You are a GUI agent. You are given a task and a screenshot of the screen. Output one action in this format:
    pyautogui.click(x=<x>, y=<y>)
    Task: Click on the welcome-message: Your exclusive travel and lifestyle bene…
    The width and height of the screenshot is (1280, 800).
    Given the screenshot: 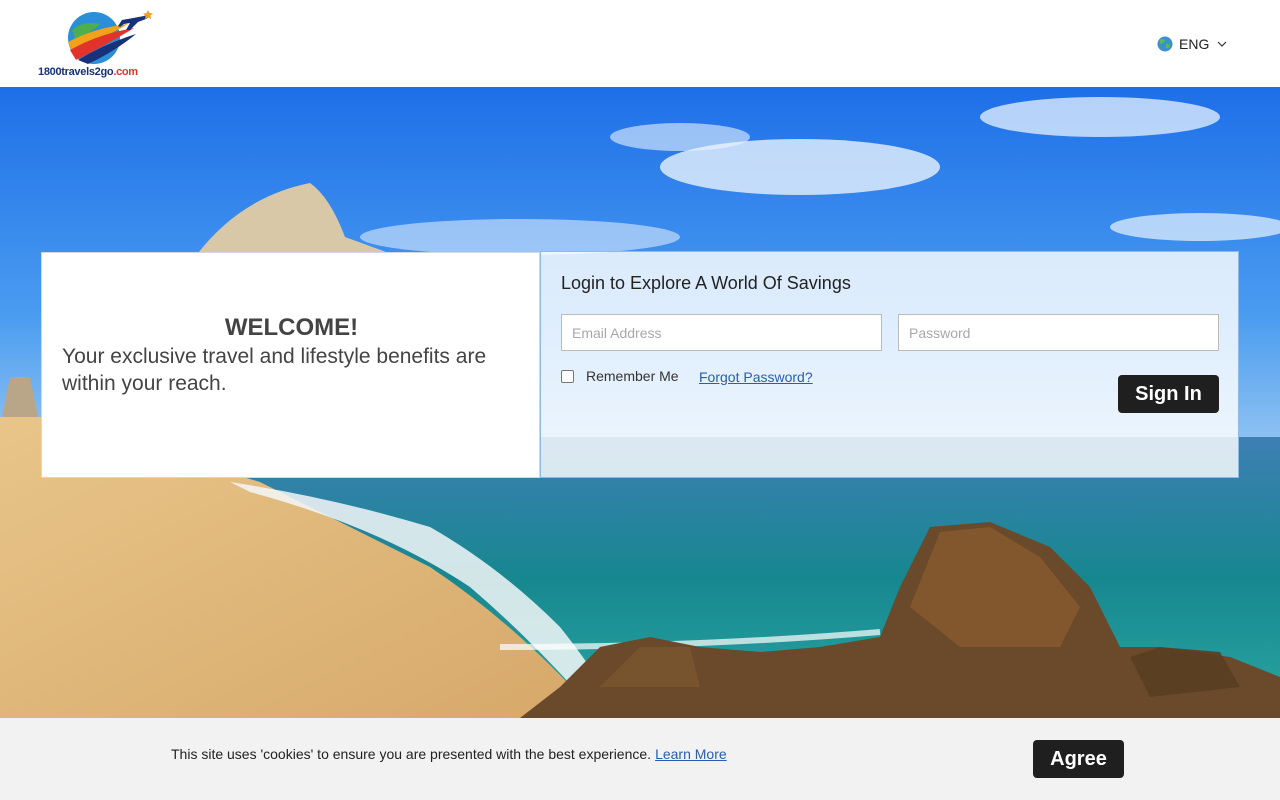 What is the action you would take?
    pyautogui.click(x=274, y=370)
    